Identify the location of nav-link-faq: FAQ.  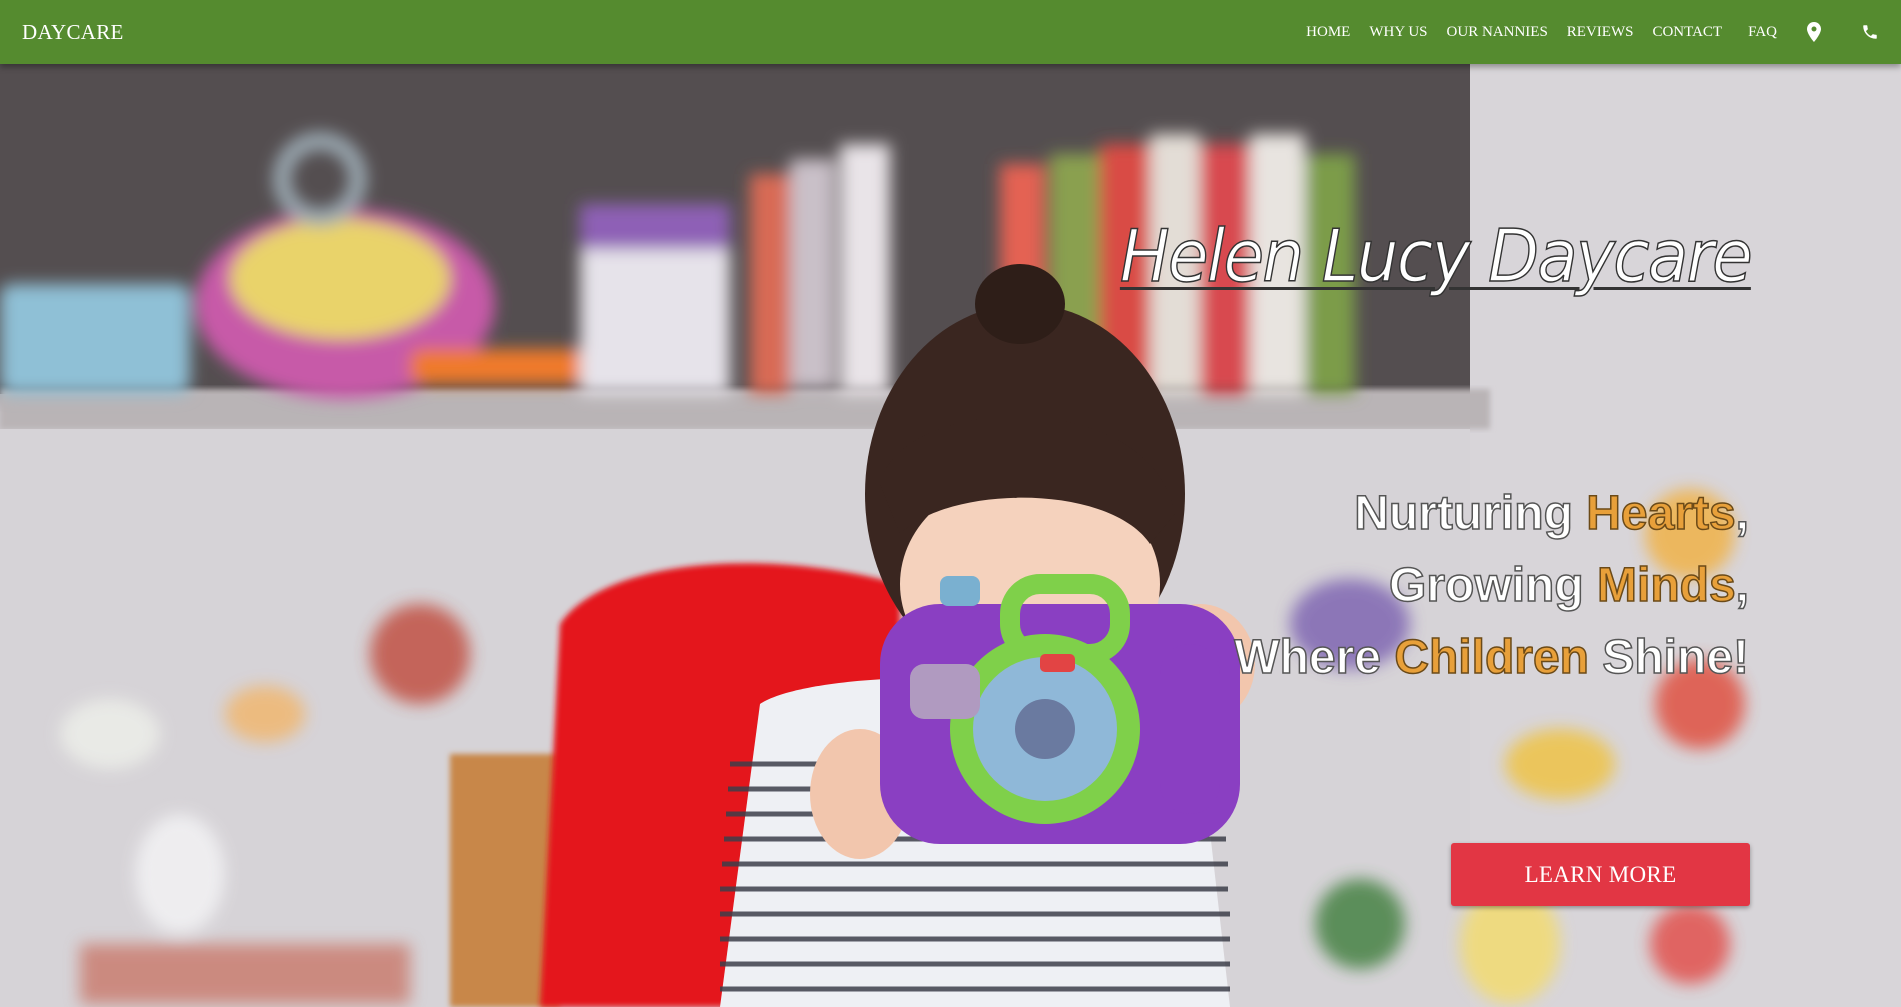
(1762, 32).